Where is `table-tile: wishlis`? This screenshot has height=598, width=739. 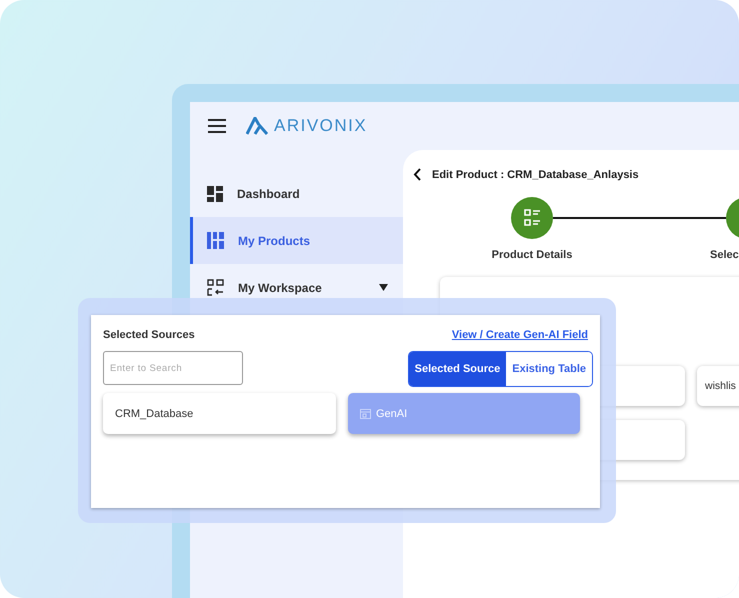
table-tile: wishlis is located at coordinates (718, 386).